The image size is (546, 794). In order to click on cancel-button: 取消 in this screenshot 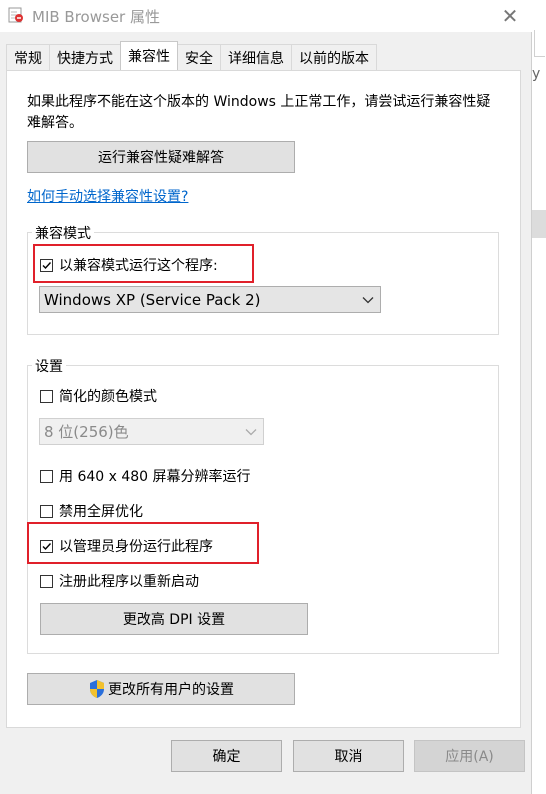, I will do `click(348, 756)`.